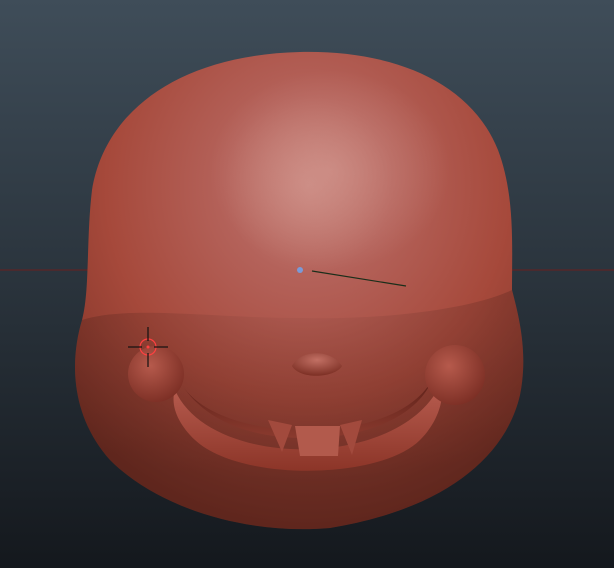 Image resolution: width=614 pixels, height=568 pixels. Describe the element at coordinates (156, 374) in the screenshot. I see `cheek-left` at that location.